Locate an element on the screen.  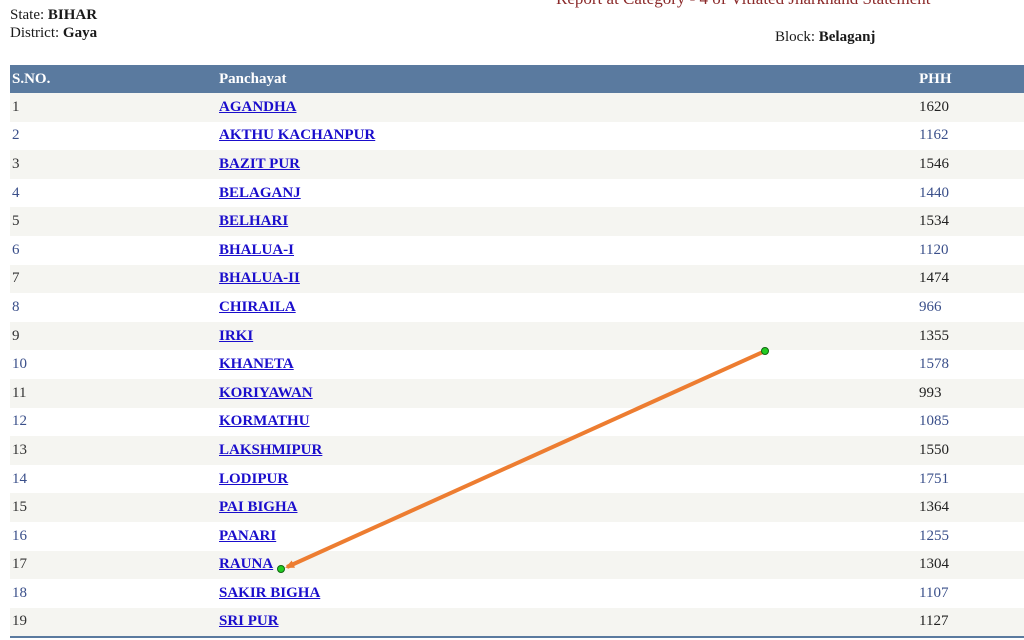
table-row: 2 AKTHU KACHANPUR 1162 is located at coordinates (517, 136).